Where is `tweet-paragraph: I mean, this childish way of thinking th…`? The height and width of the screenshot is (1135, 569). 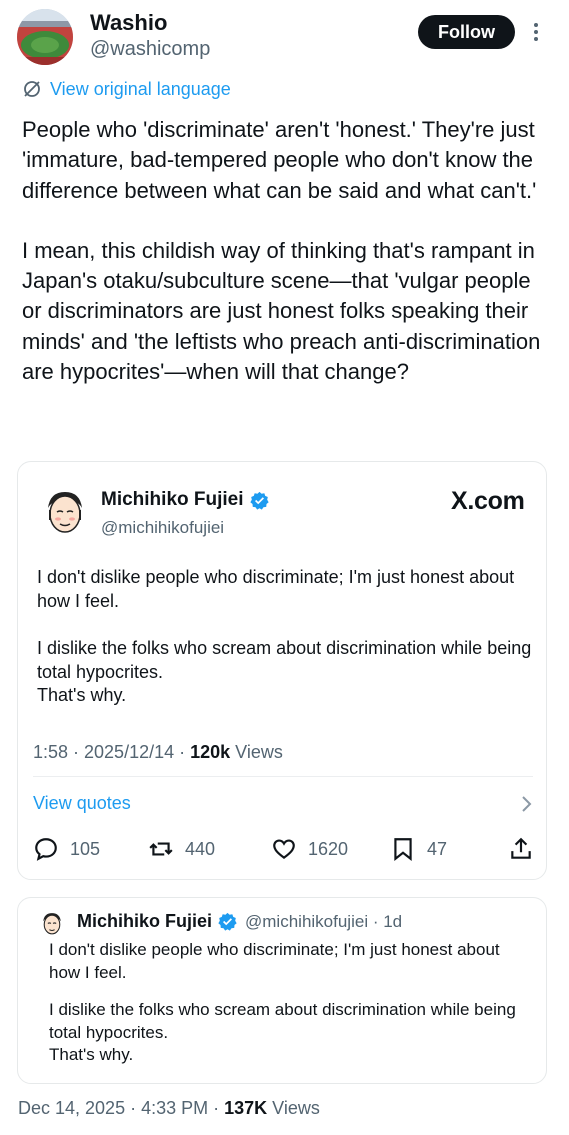
tweet-paragraph: I mean, this childish way of thinking th… is located at coordinates (281, 311).